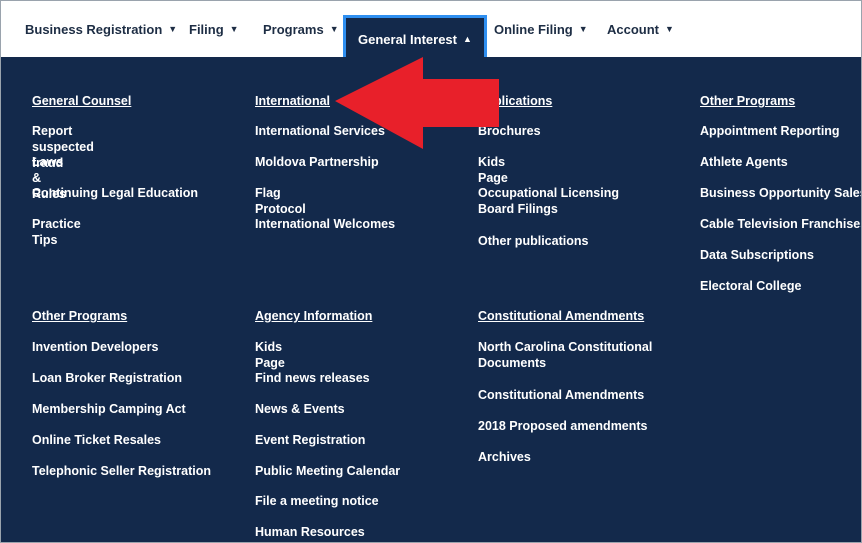 The width and height of the screenshot is (862, 543). I want to click on menu-link: Cable Television Franchises, so click(780, 224).